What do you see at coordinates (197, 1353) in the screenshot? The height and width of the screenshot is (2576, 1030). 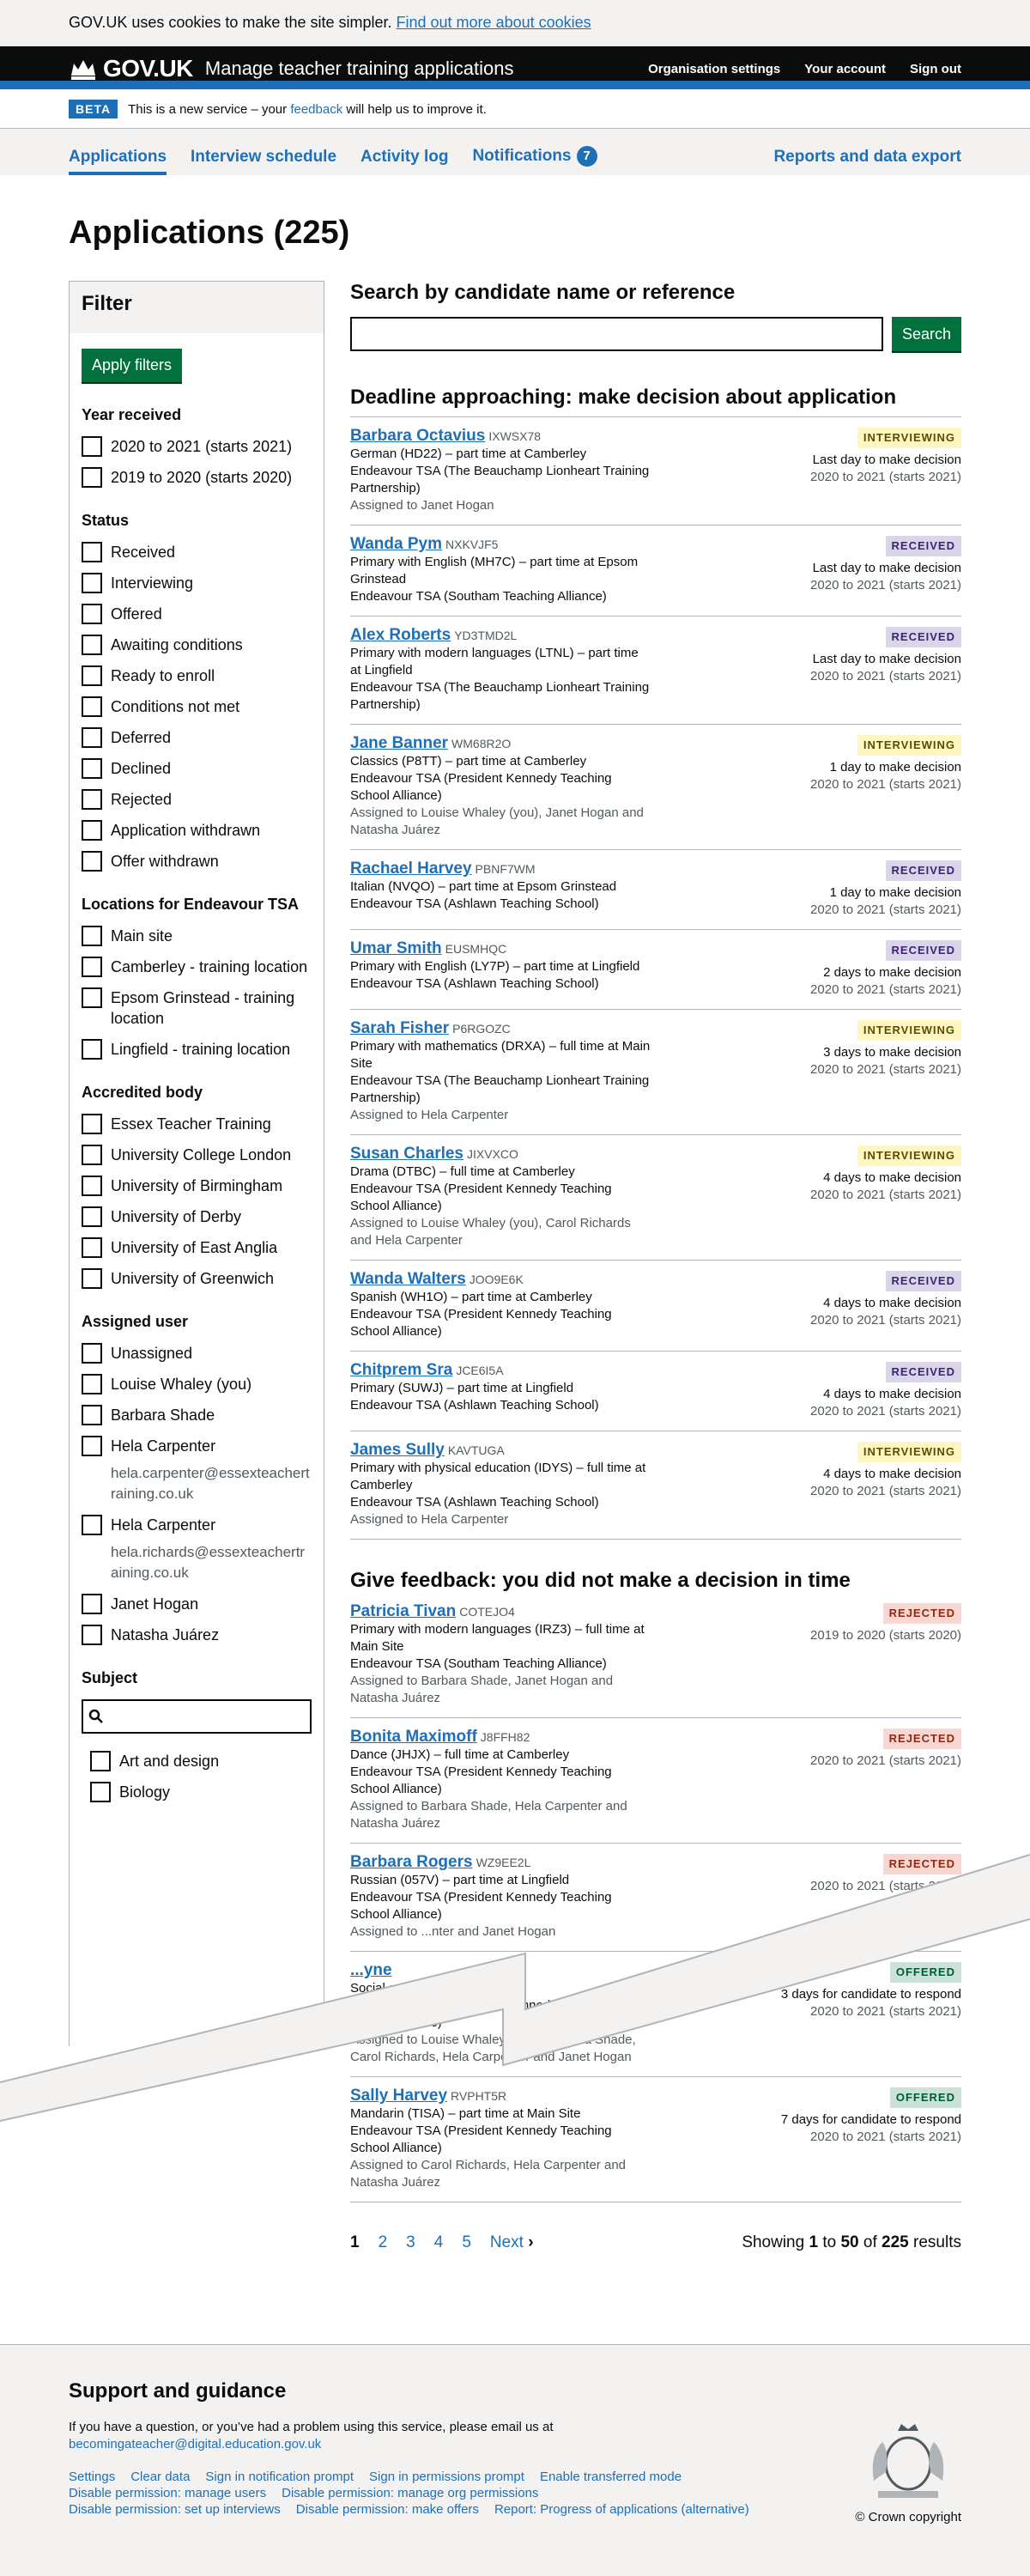 I see `checkbox-assigned-0: Unassigned` at bounding box center [197, 1353].